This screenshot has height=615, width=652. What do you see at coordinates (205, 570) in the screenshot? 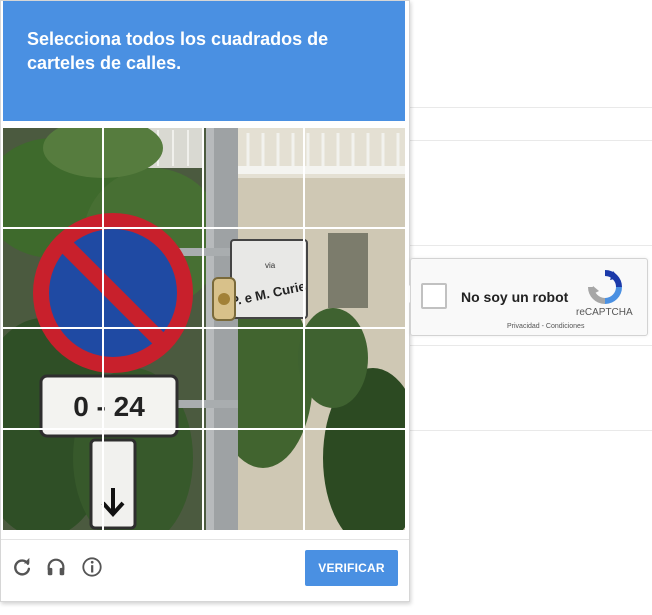
I see `challenge-footer: VERIFICAR` at bounding box center [205, 570].